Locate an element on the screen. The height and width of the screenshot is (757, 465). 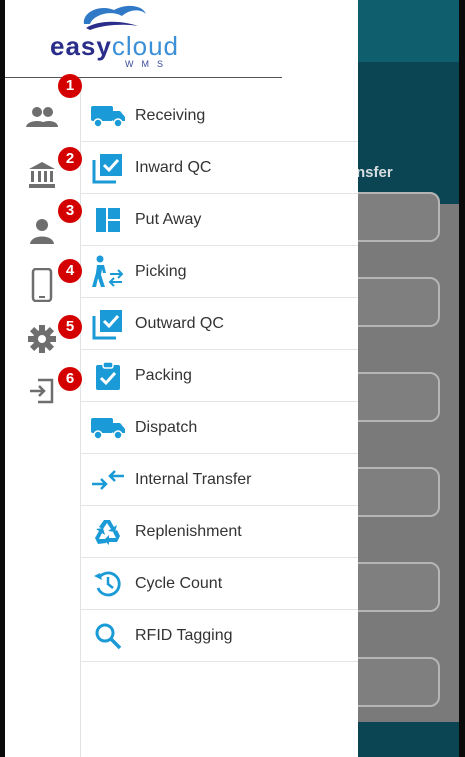
bank-icon is located at coordinates (42, 175).